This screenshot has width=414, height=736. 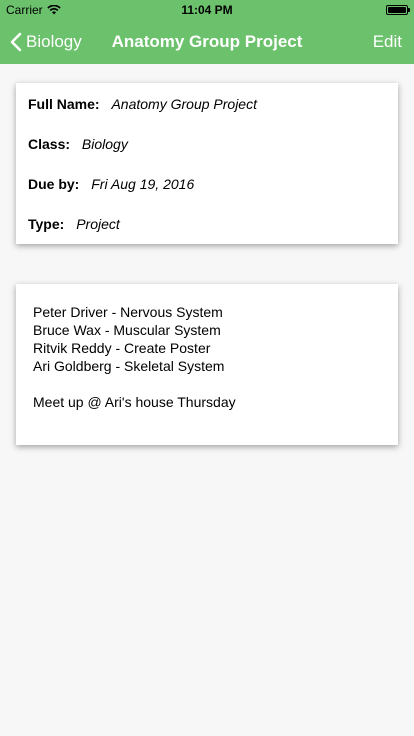 I want to click on due-row: Due by: Fri Aug 19, 2016, so click(x=111, y=184).